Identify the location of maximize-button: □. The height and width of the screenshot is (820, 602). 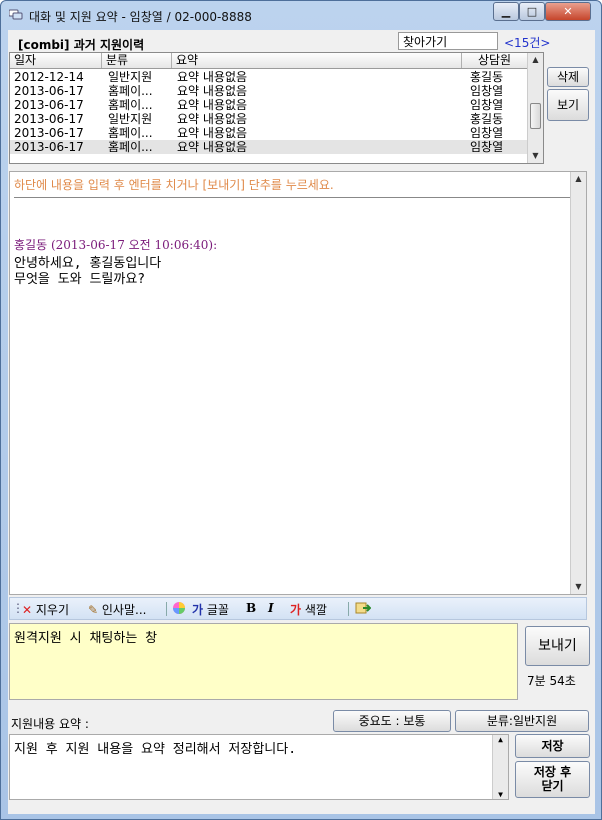
(532, 11).